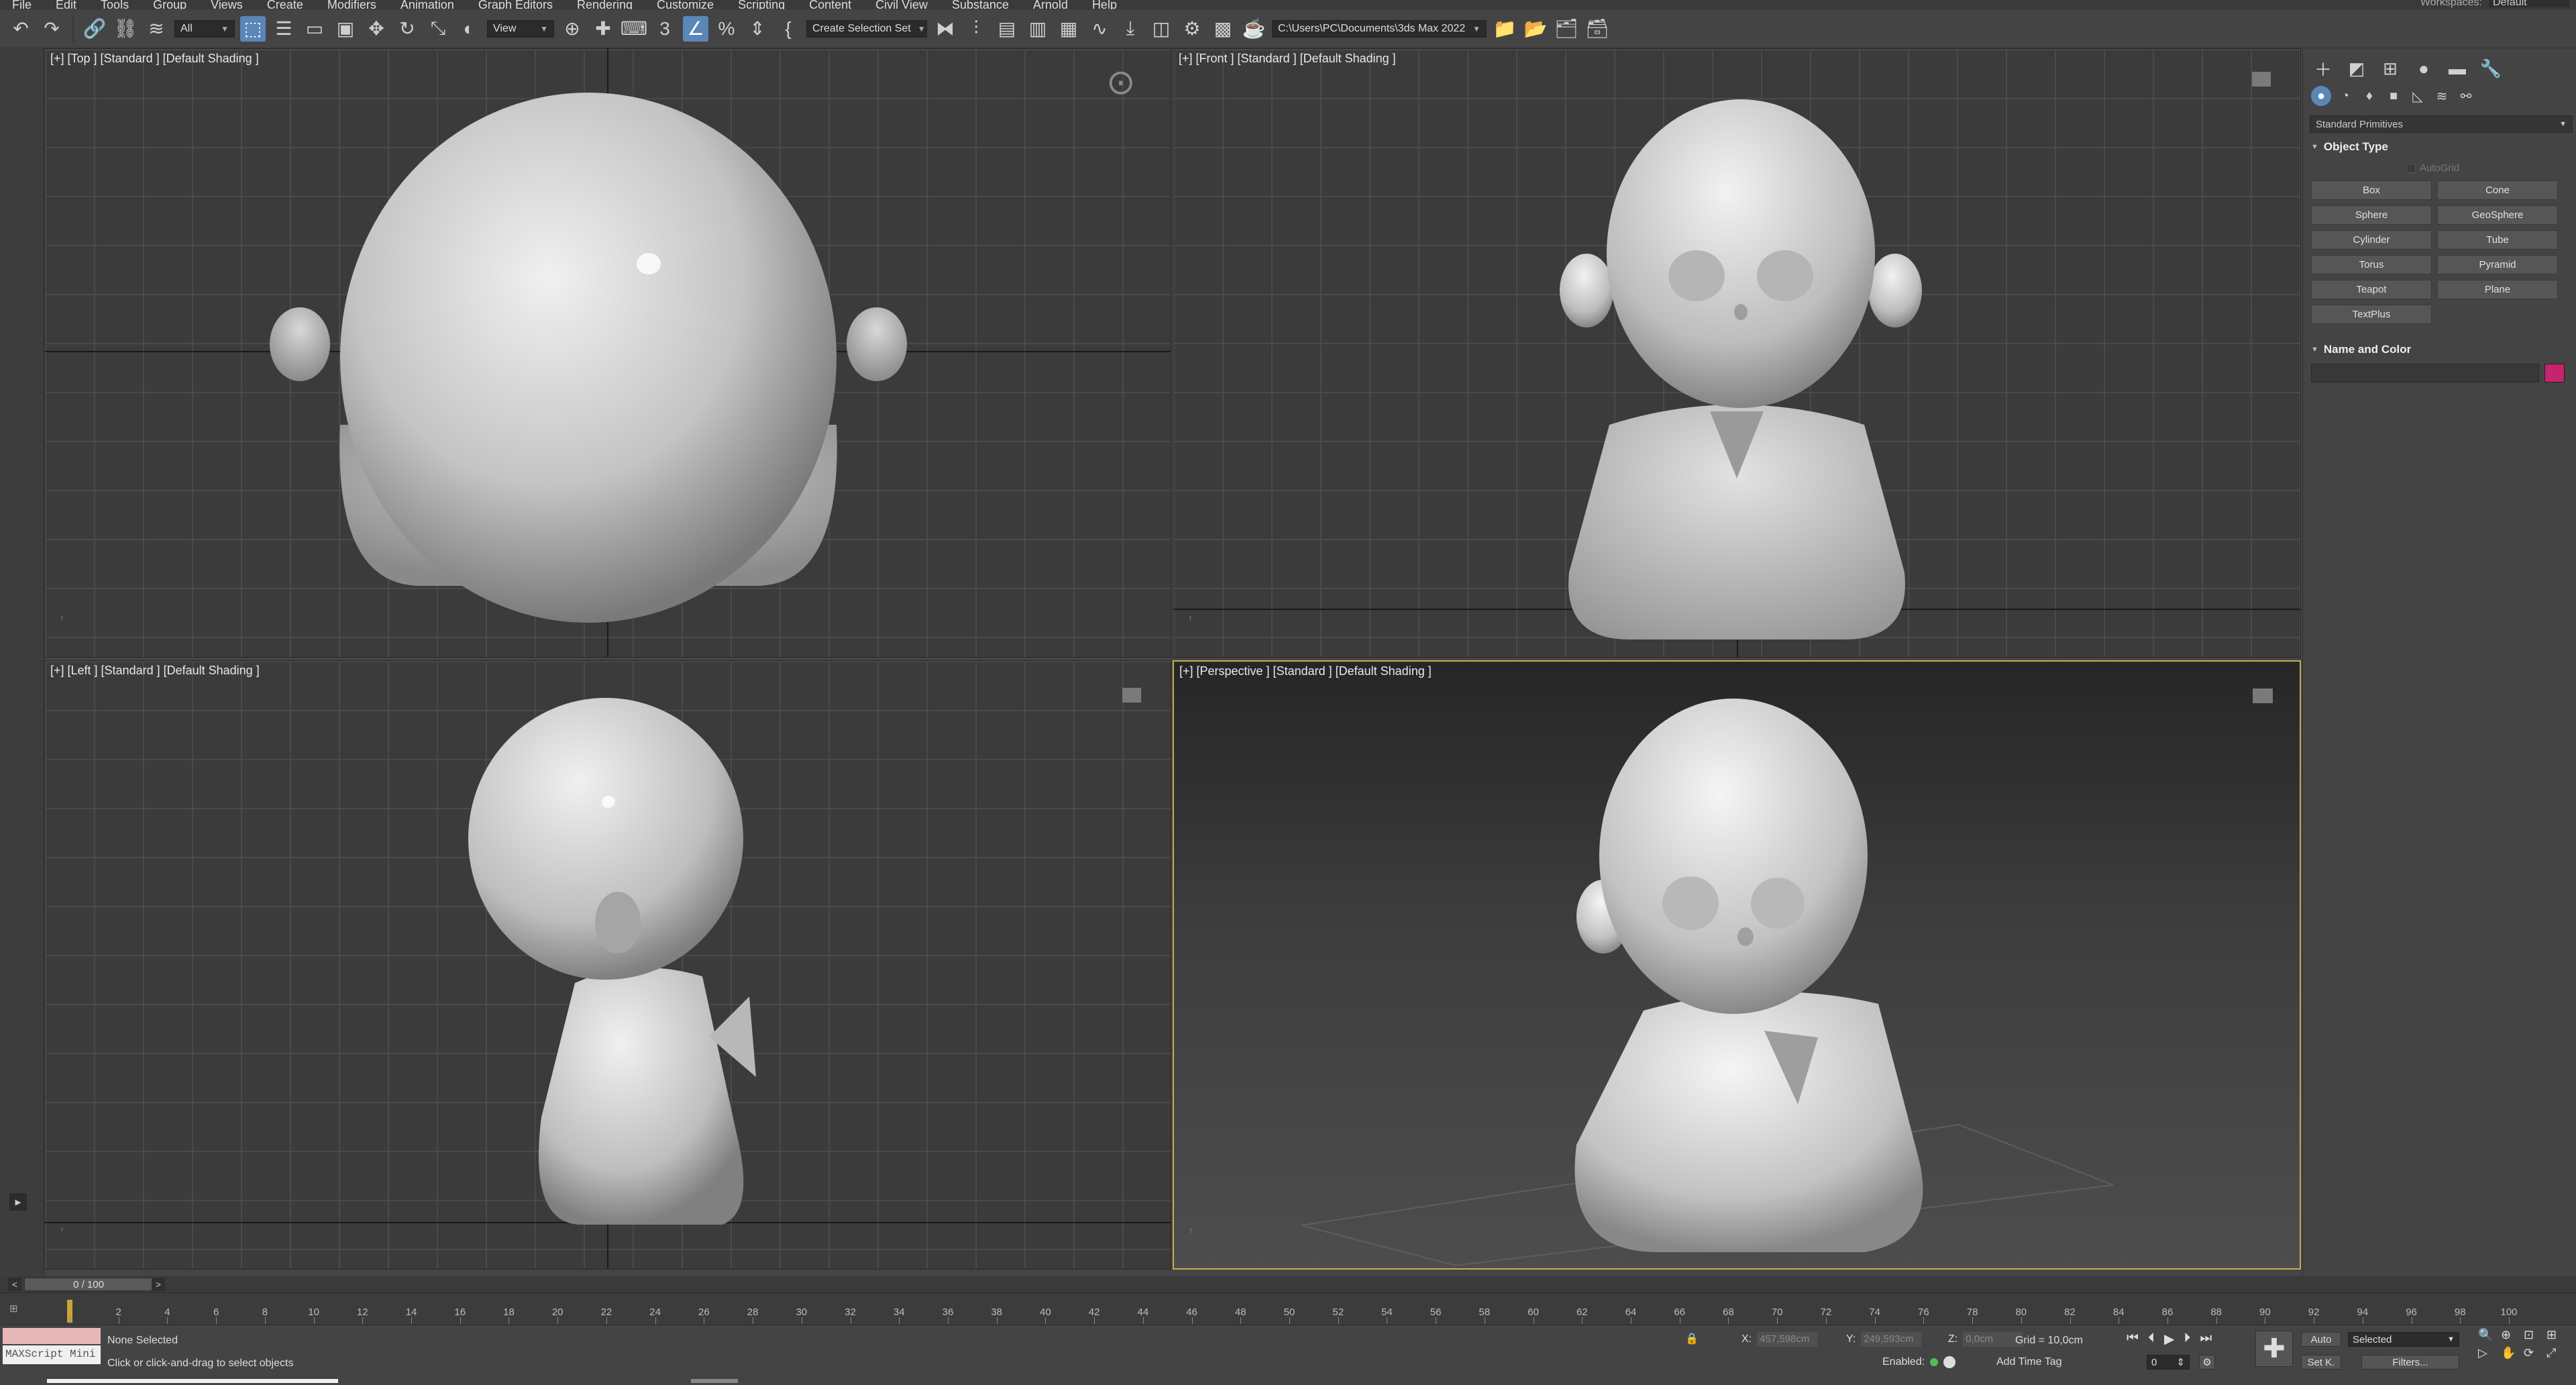 The image size is (2576, 1385). I want to click on time-prev-icon: <, so click(14, 1284).